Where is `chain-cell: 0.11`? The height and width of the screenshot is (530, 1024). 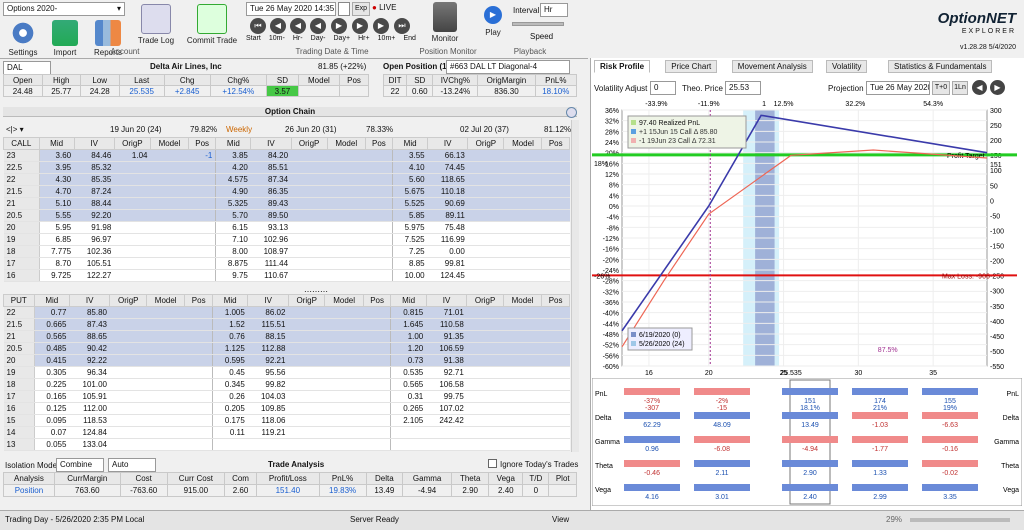 chain-cell: 0.11 is located at coordinates (230, 432).